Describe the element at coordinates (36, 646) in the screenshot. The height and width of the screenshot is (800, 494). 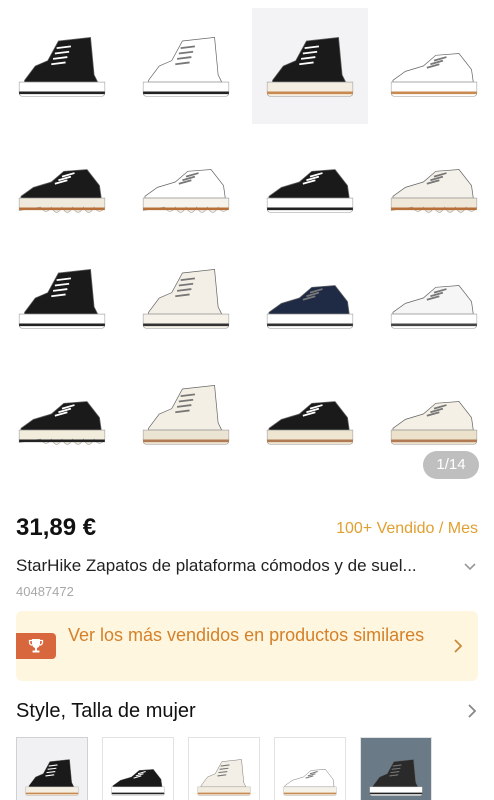
I see `trophy-icon` at that location.